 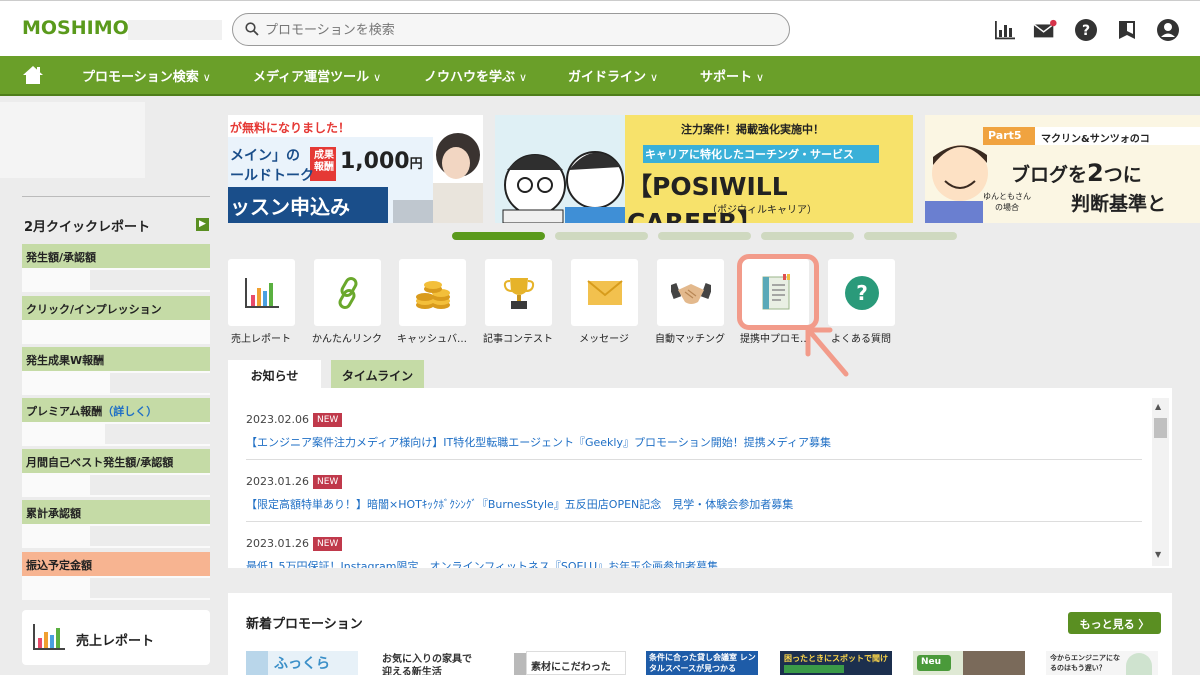 I want to click on nav-knowhow: ノウハウを学ぶ ∨, so click(x=475, y=75).